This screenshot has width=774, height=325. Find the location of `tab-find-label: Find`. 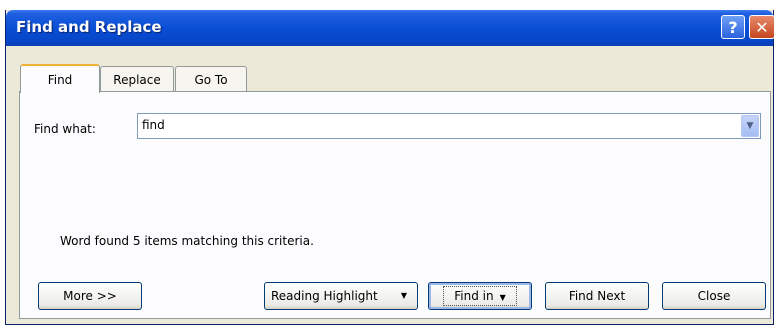

tab-find-label: Find is located at coordinates (60, 79).